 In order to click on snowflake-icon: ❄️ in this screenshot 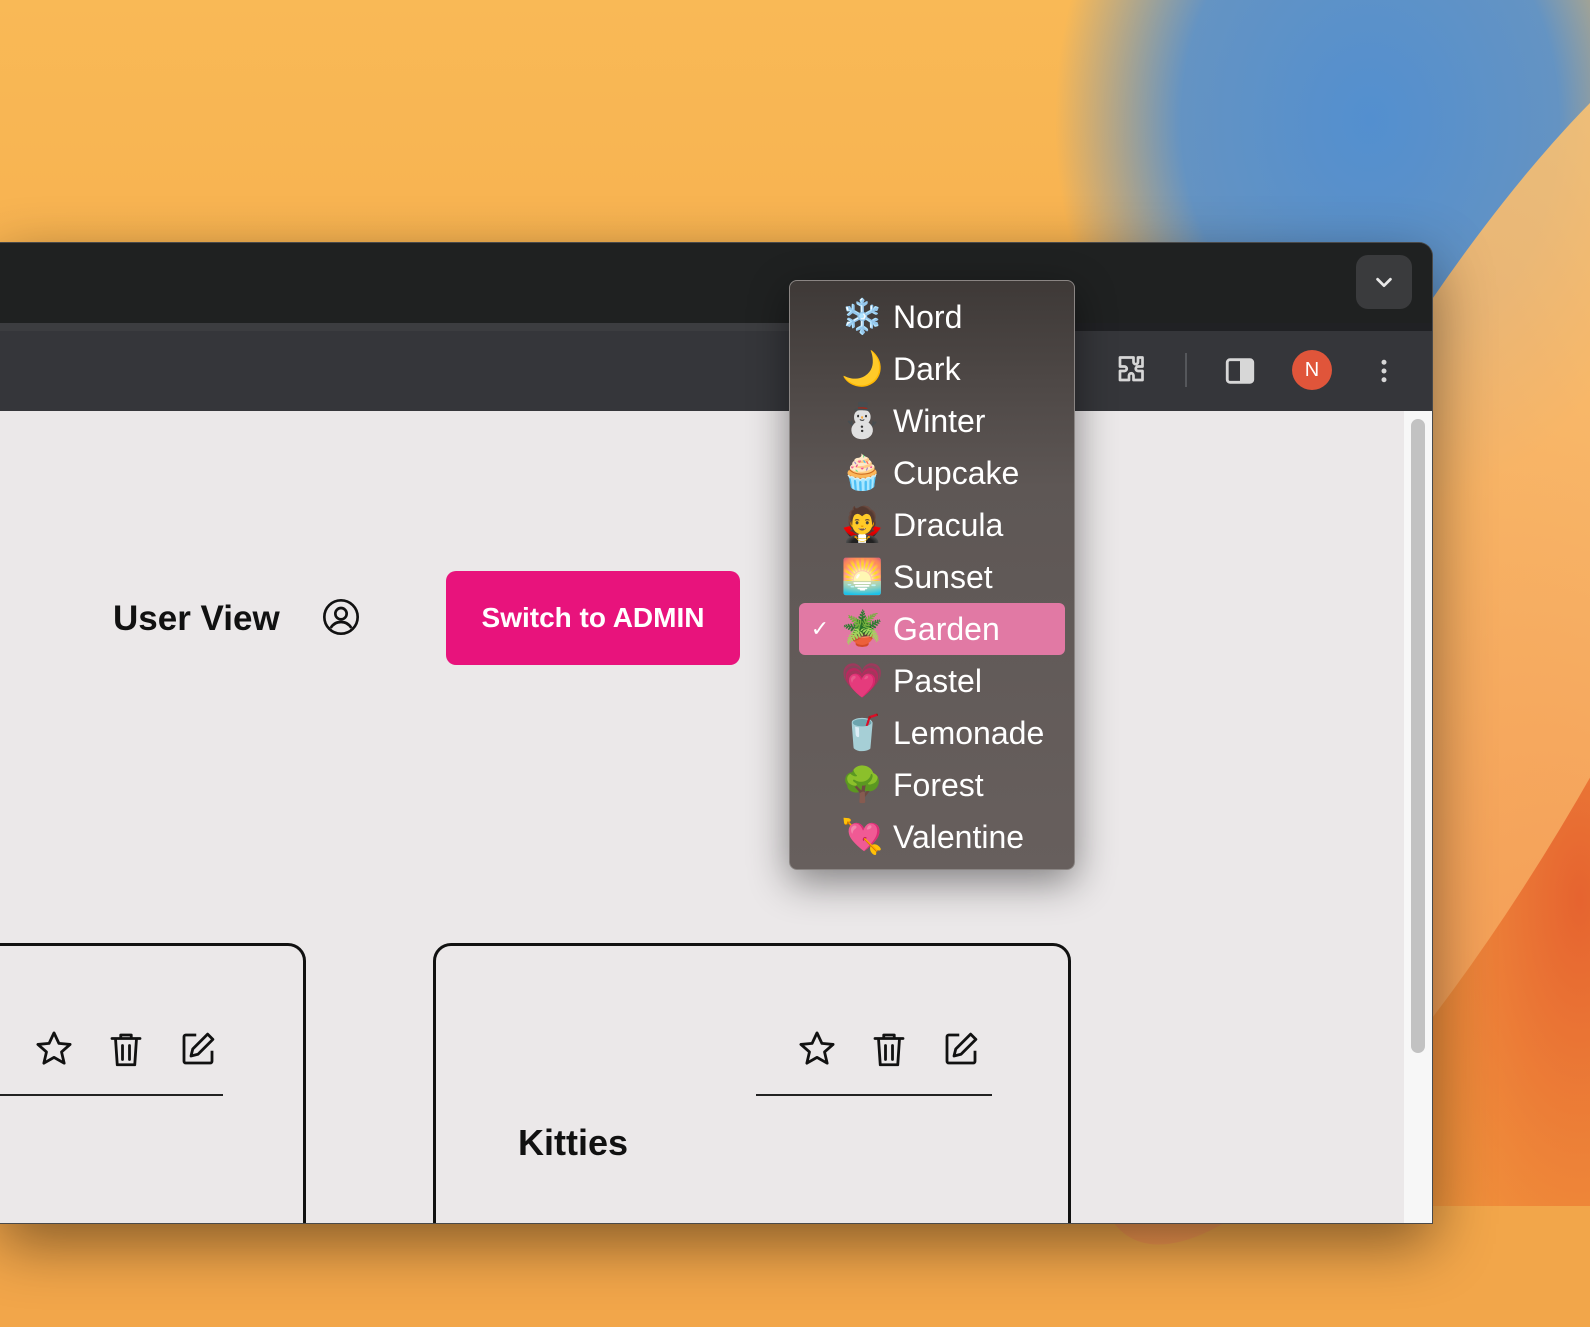, I will do `click(862, 317)`.